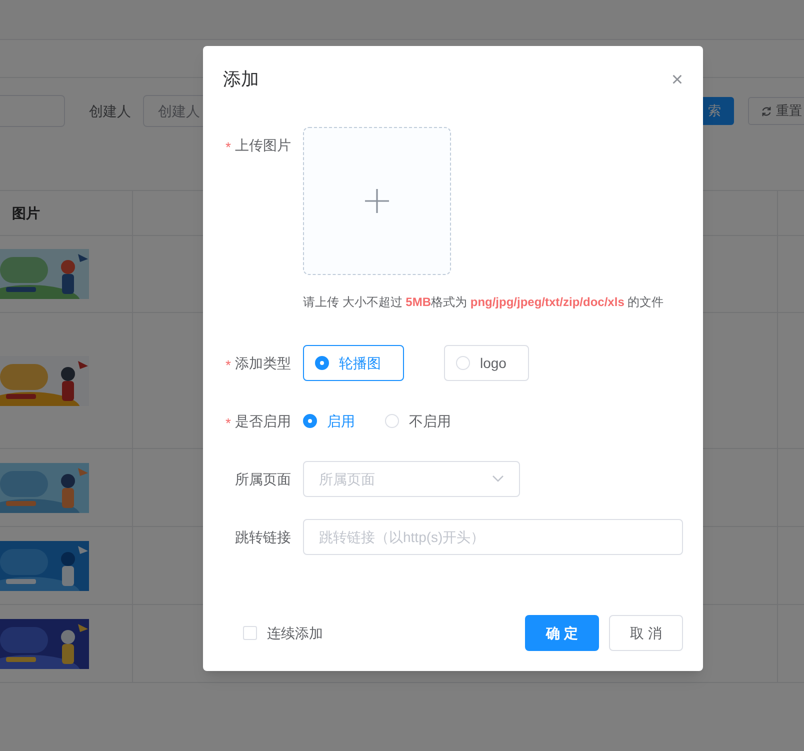 Image resolution: width=804 pixels, height=751 pixels. What do you see at coordinates (498, 479) in the screenshot?
I see `chevron-down-icon` at bounding box center [498, 479].